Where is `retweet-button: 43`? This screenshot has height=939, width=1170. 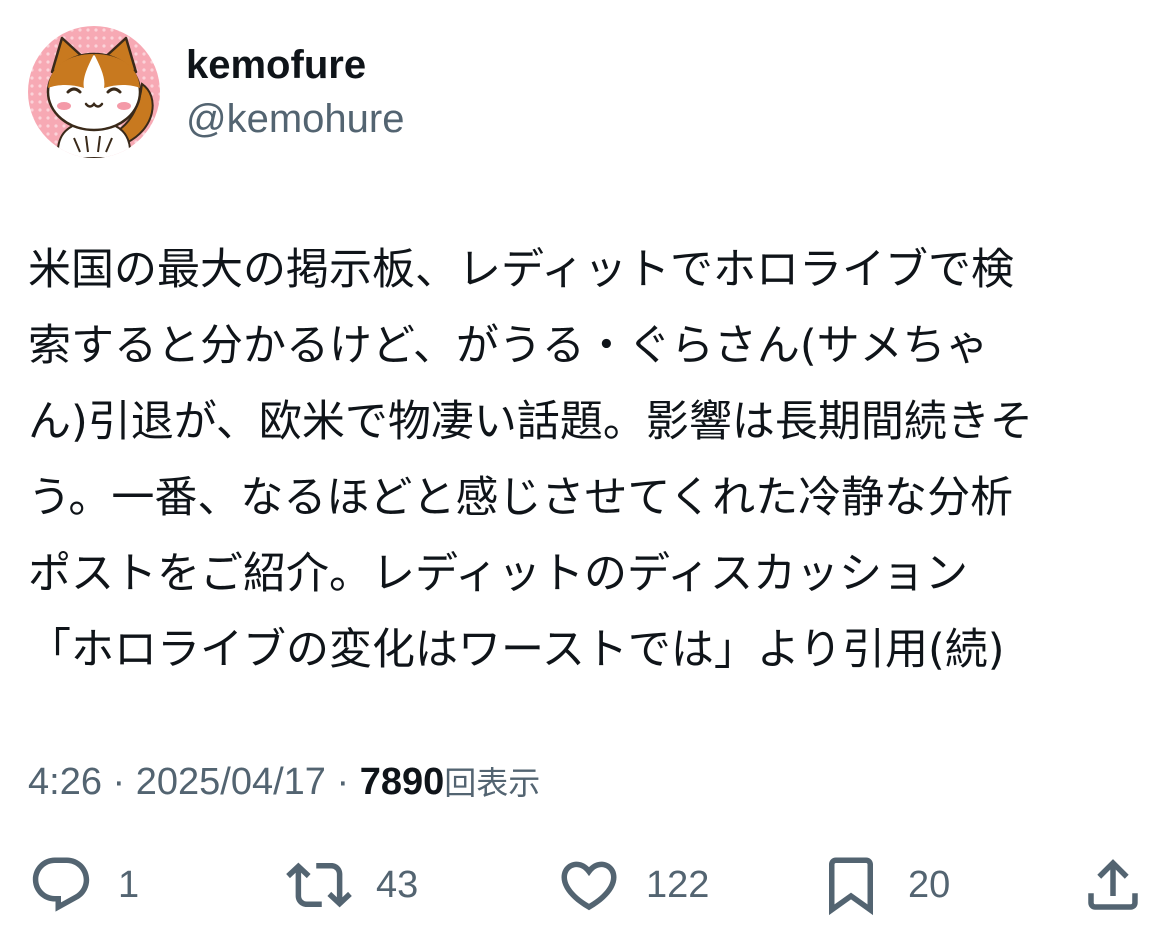
retweet-button: 43 is located at coordinates (352, 885).